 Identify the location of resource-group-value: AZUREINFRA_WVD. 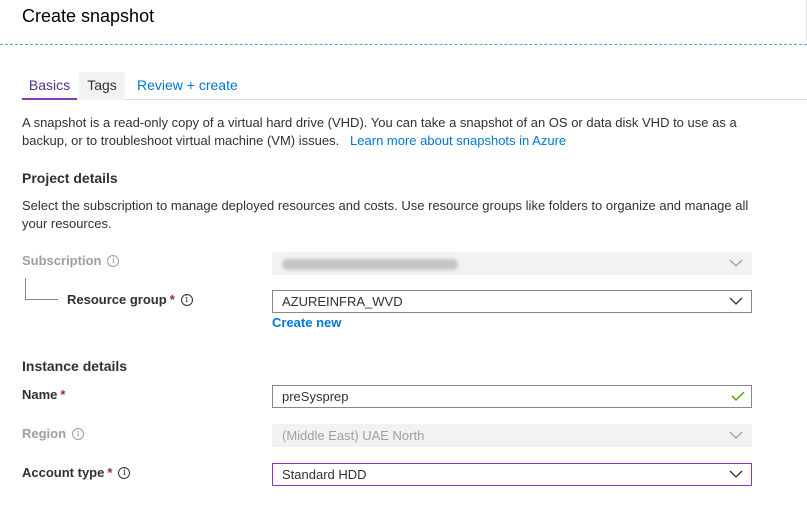
(342, 301).